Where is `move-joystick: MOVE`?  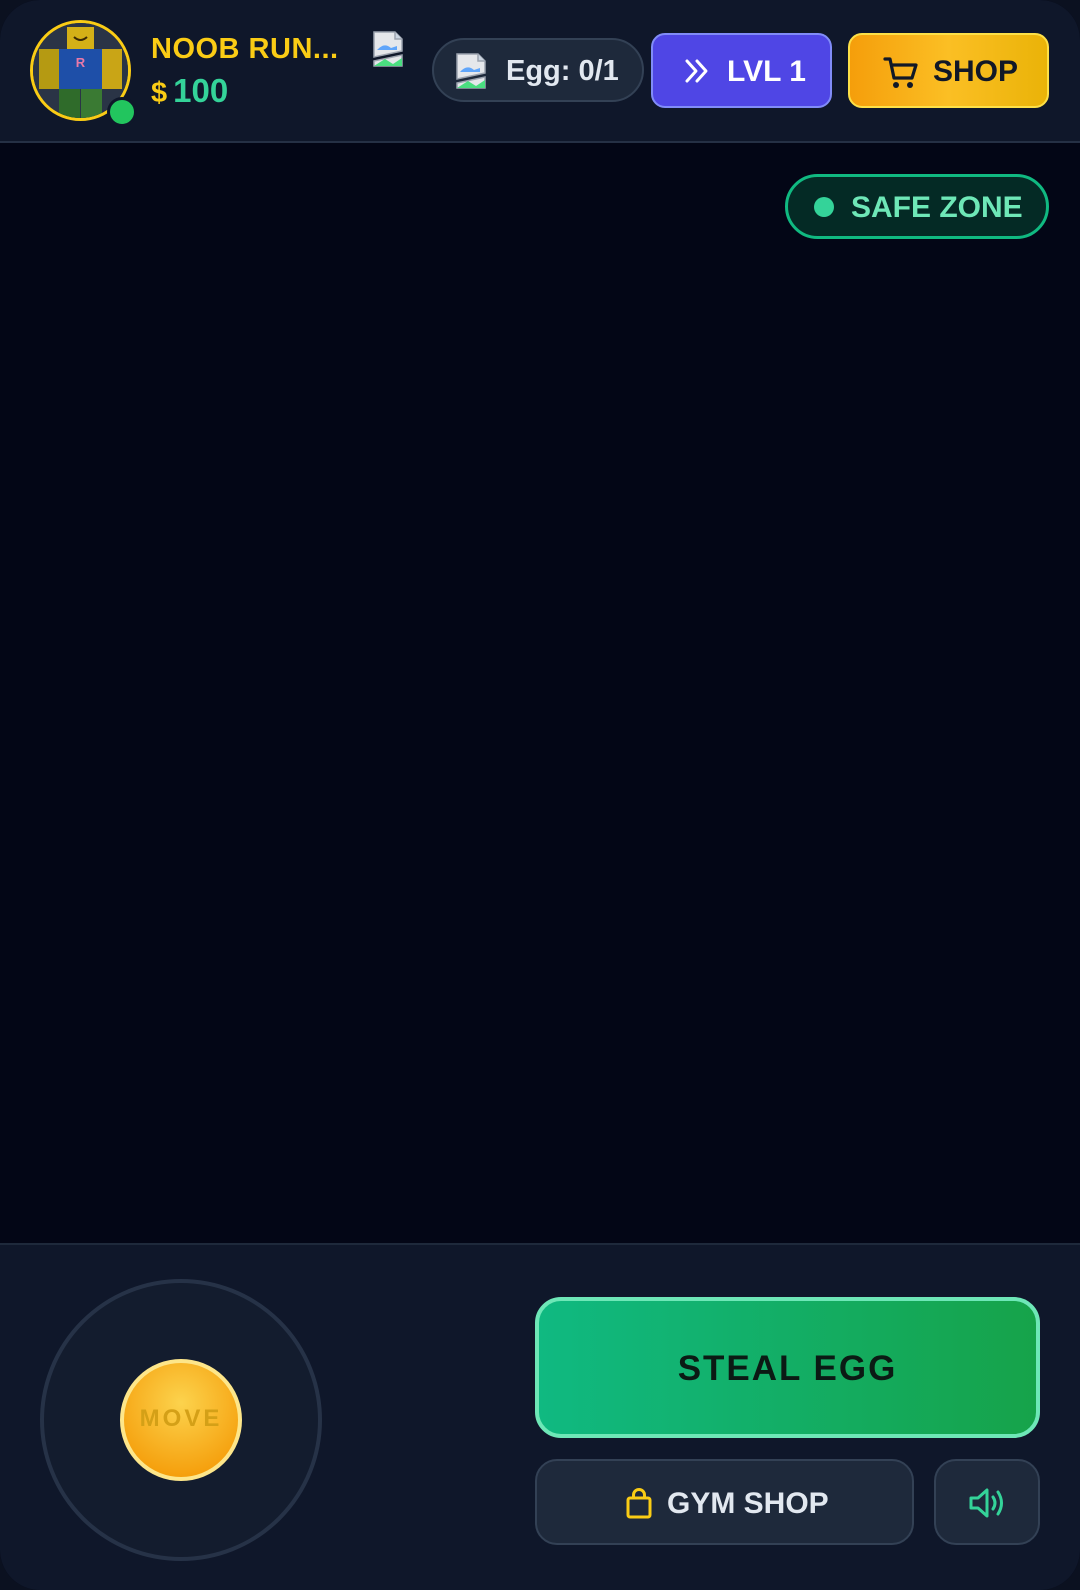 move-joystick: MOVE is located at coordinates (181, 1420).